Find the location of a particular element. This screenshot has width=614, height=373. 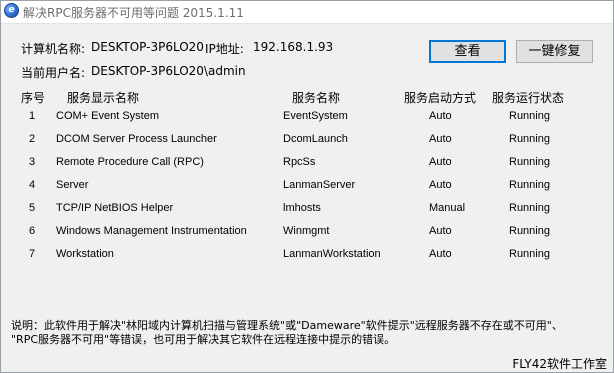

header-run-status: 服务运行状态 is located at coordinates (528, 98).